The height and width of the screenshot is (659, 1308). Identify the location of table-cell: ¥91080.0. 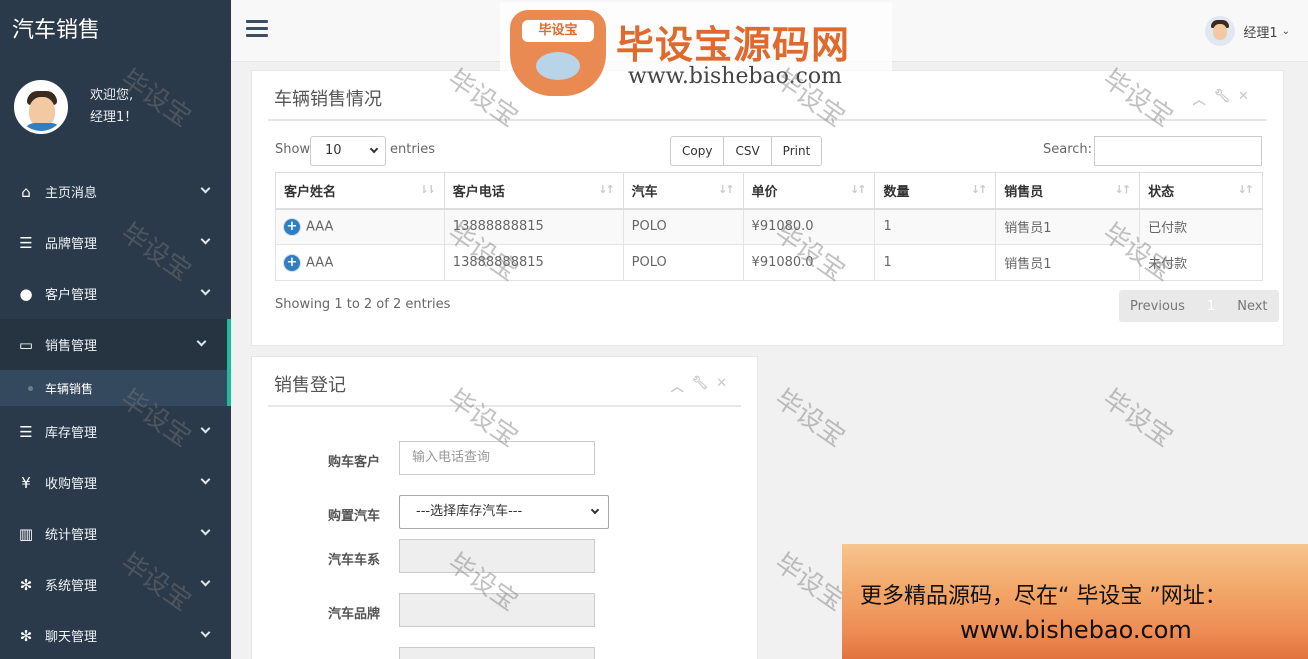
(809, 262).